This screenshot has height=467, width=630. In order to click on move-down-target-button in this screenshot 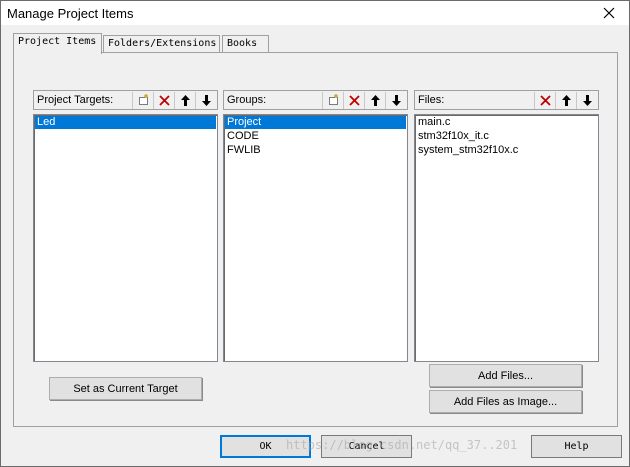, I will do `click(205, 100)`.